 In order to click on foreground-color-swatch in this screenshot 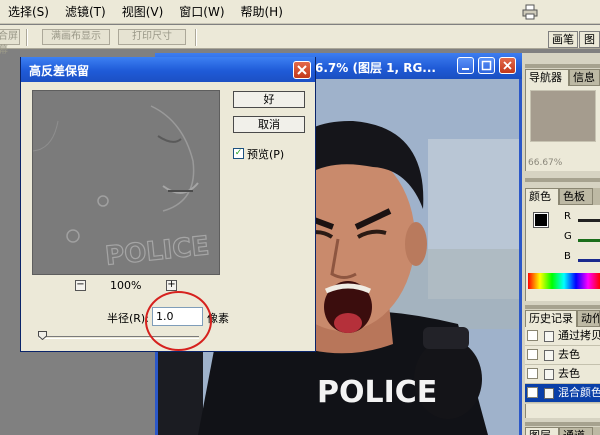, I will do `click(541, 220)`.